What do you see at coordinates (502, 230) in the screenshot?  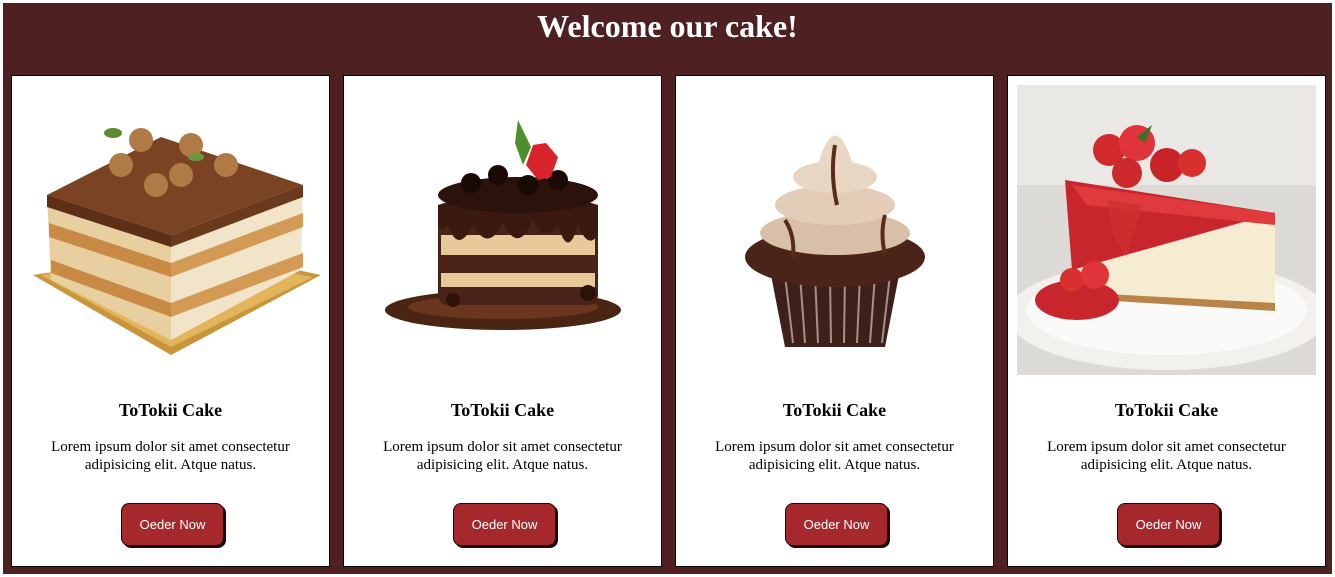 I see `chocolate-drip-cake-image` at bounding box center [502, 230].